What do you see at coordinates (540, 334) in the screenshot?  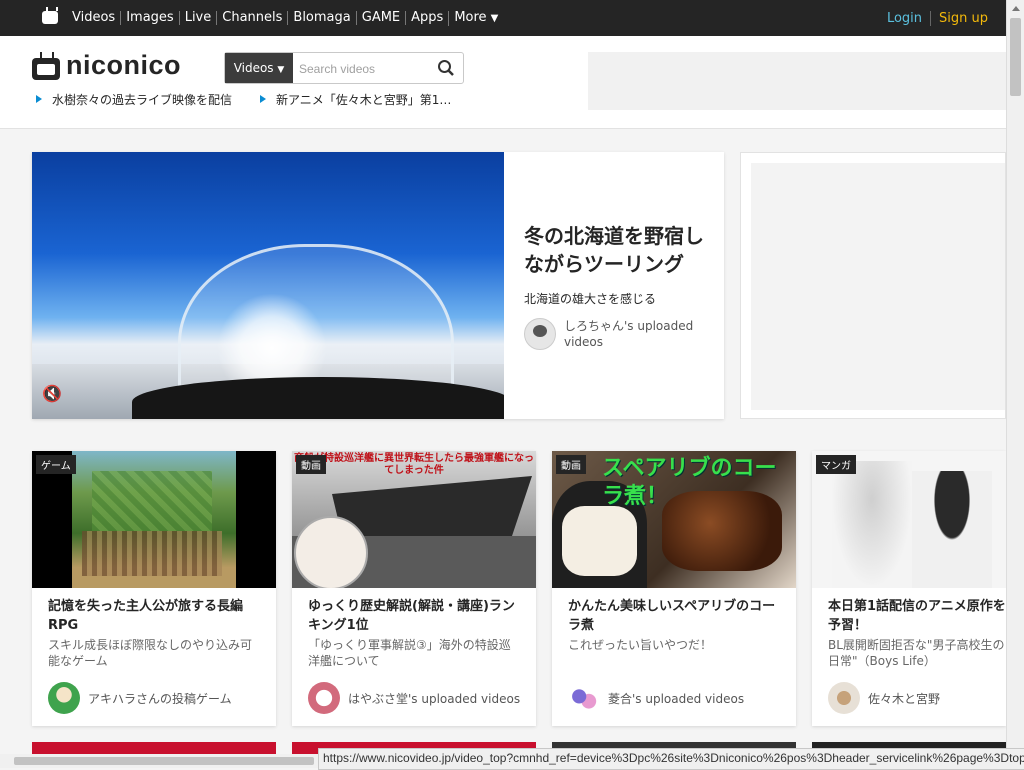 I see `uploader-avatar` at bounding box center [540, 334].